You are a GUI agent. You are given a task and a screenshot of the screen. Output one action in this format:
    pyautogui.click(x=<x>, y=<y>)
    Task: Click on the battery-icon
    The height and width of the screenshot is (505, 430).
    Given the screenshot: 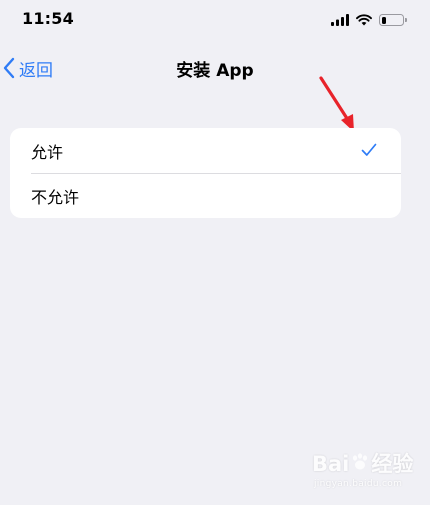 What is the action you would take?
    pyautogui.click(x=393, y=20)
    